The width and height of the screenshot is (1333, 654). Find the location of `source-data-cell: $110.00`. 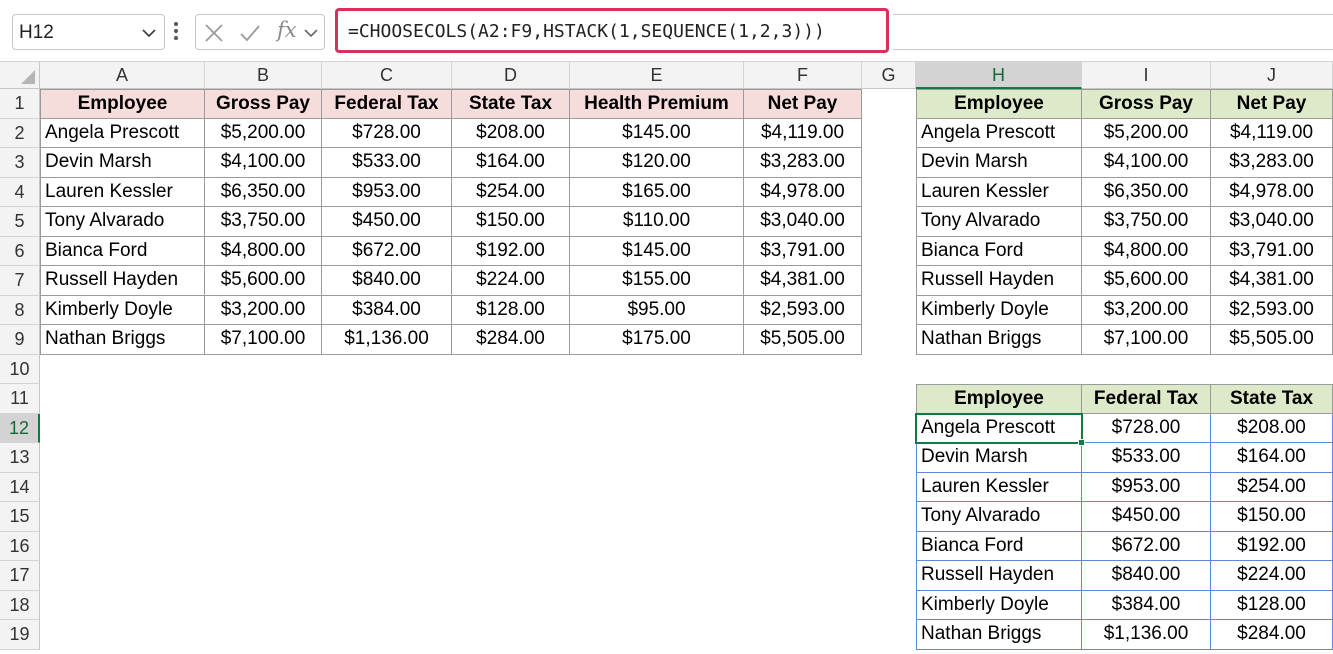

source-data-cell: $110.00 is located at coordinates (657, 222).